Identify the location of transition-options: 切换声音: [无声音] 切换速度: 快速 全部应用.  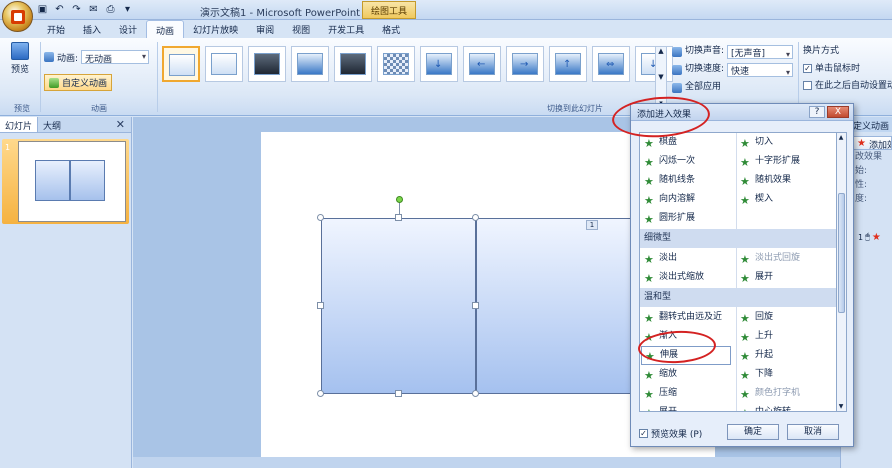
(733, 69).